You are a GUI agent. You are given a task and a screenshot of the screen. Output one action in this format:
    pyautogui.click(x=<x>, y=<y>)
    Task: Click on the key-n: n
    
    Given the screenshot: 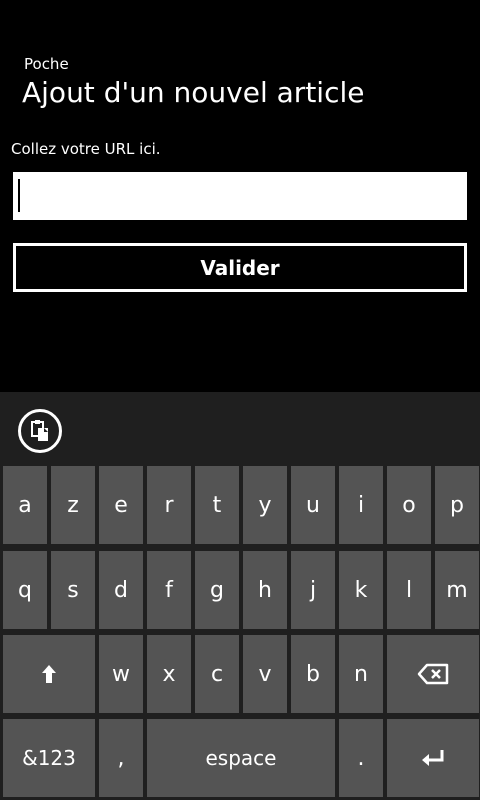 What is the action you would take?
    pyautogui.click(x=361, y=674)
    